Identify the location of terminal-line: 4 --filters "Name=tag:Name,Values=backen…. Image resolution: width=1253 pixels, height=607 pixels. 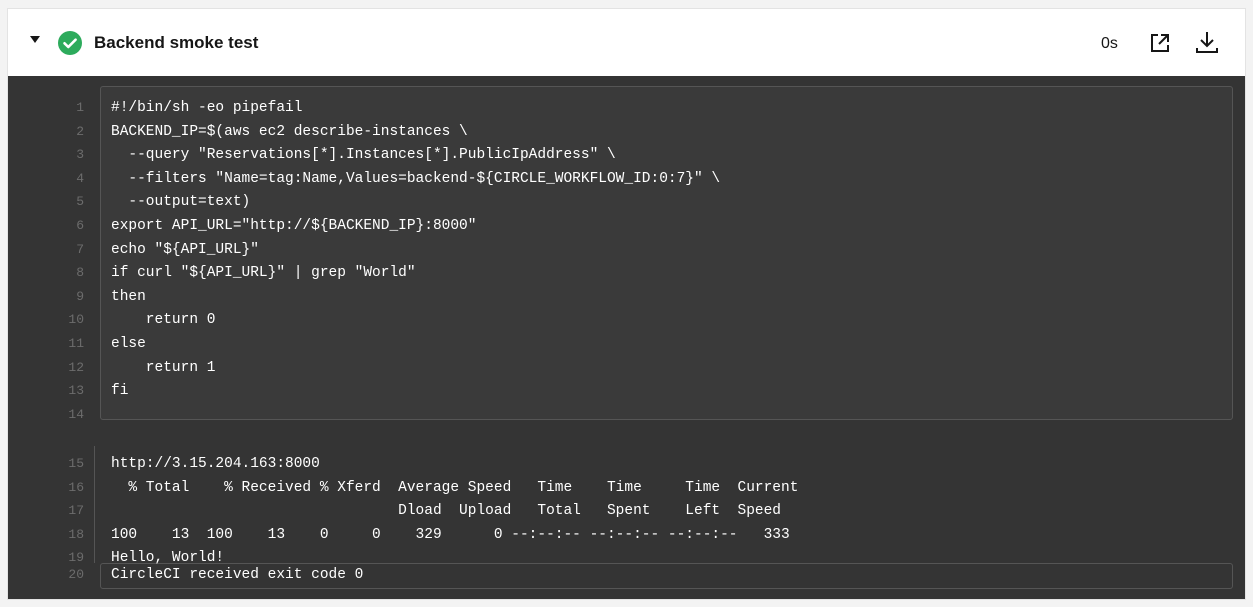
(626, 179).